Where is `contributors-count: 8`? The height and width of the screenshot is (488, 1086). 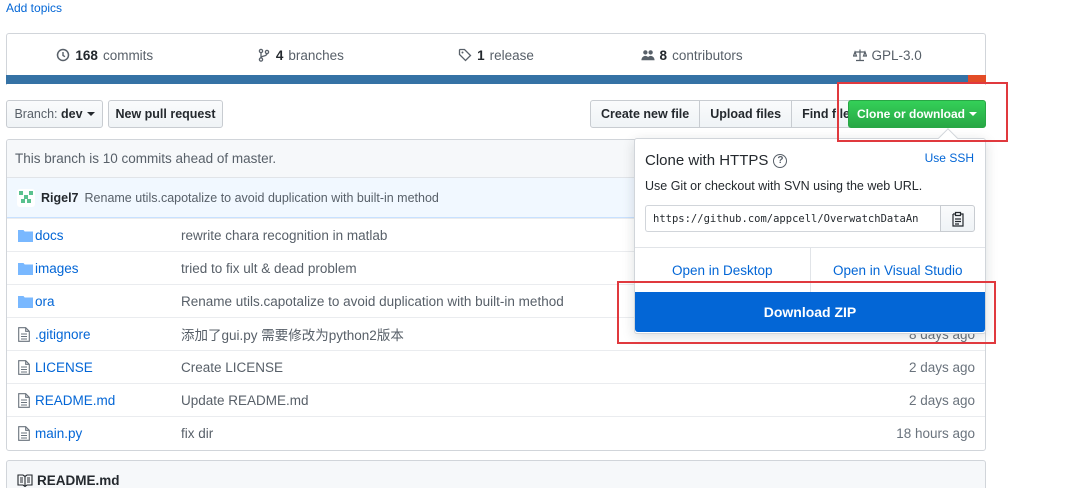 contributors-count: 8 is located at coordinates (663, 55).